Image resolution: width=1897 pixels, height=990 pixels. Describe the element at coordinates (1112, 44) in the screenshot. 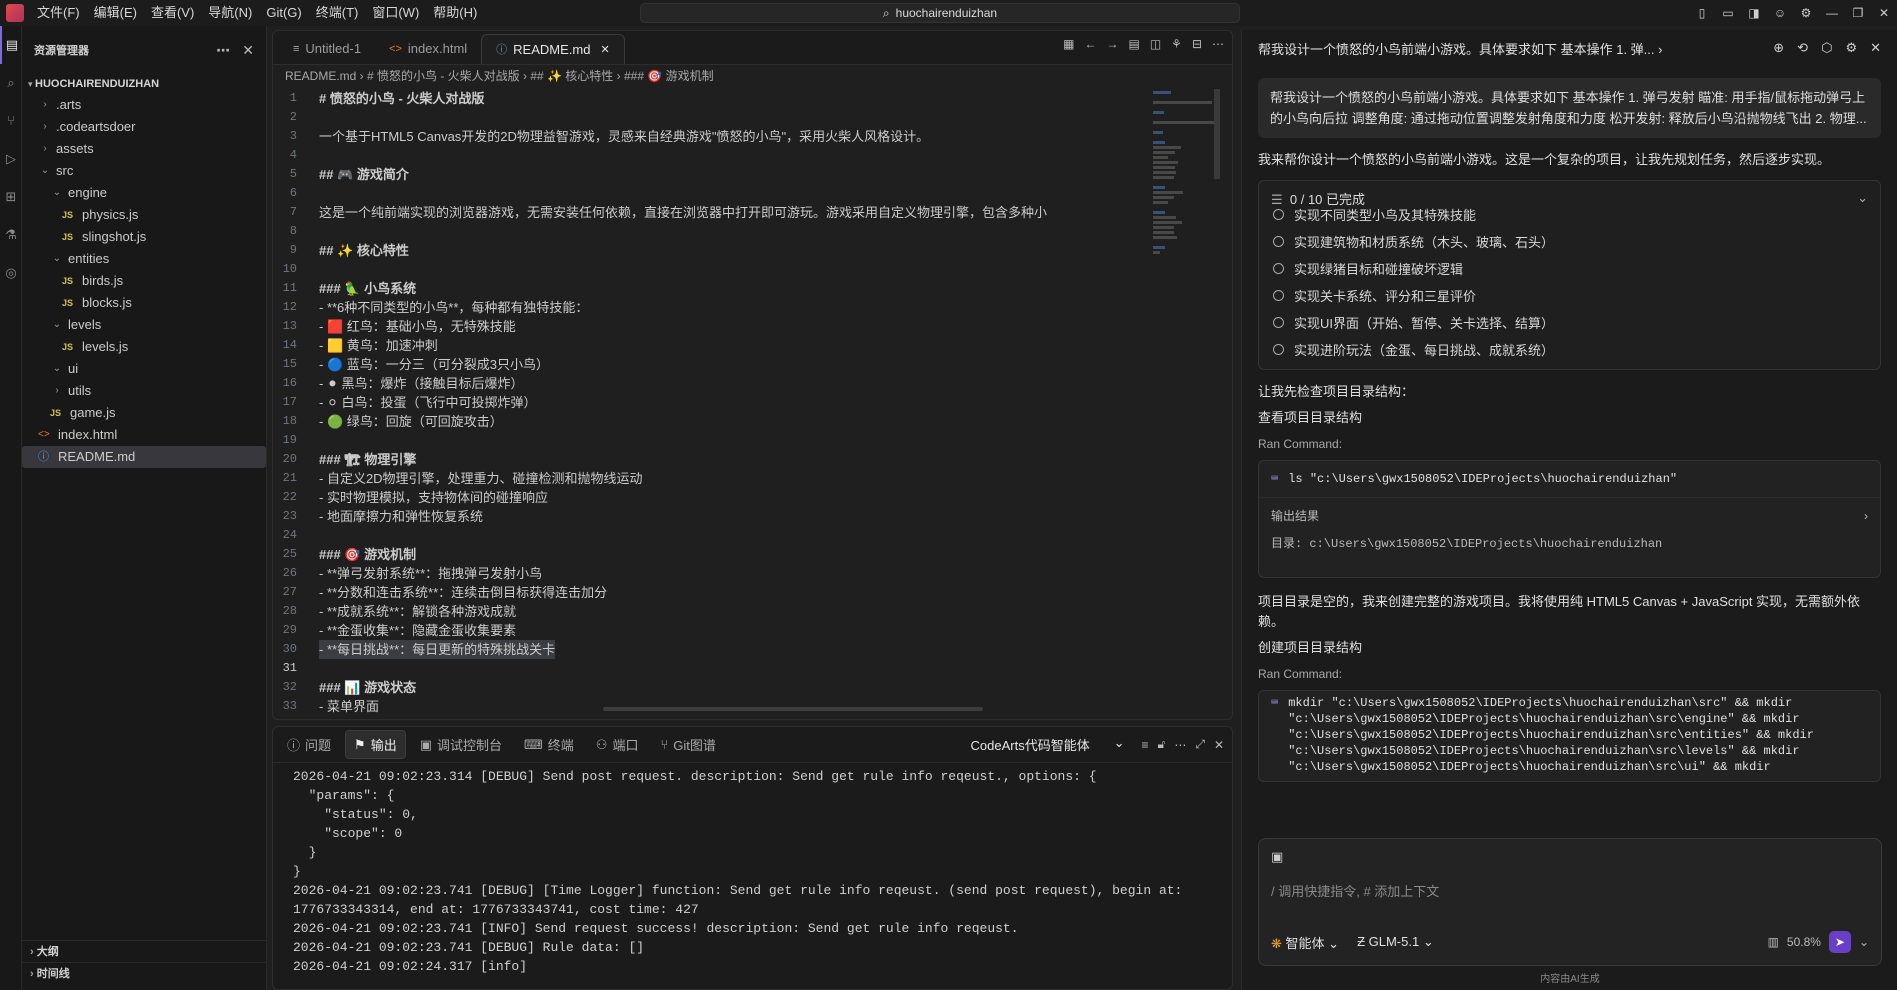

I see `go-forward-icon: →` at that location.